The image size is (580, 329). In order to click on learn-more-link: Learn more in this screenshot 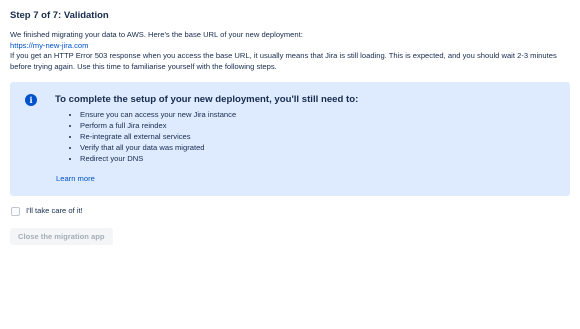, I will do `click(75, 179)`.